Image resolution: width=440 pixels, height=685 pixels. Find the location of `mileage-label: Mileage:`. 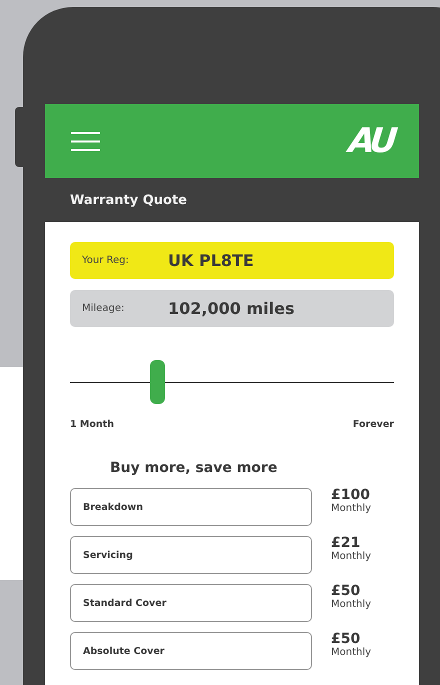

mileage-label: Mileage: is located at coordinates (104, 308).